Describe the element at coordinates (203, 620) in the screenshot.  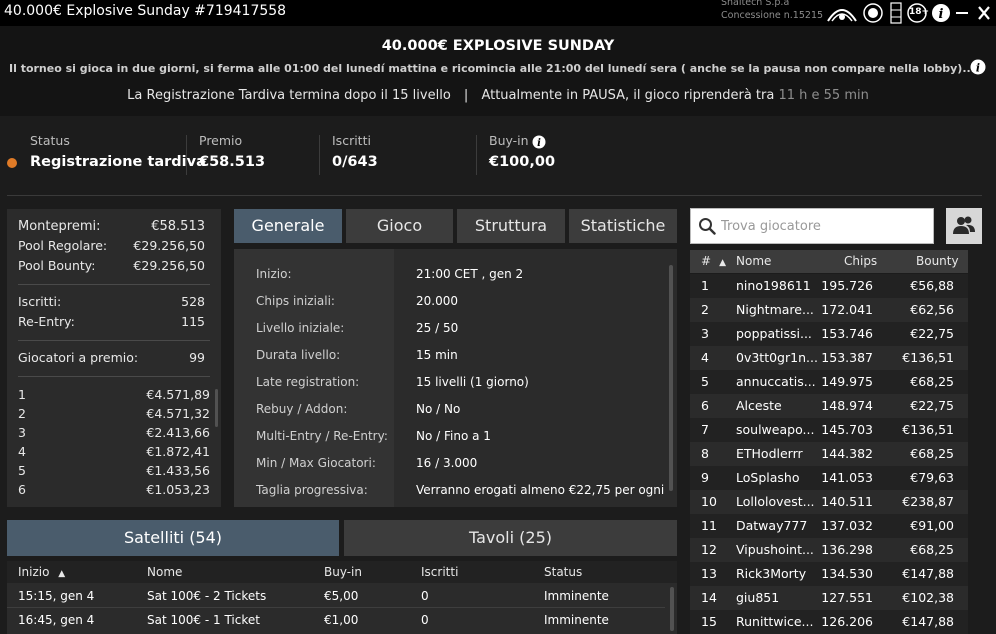
I see `sat-name: Sat 100€ - 1 Ticket` at that location.